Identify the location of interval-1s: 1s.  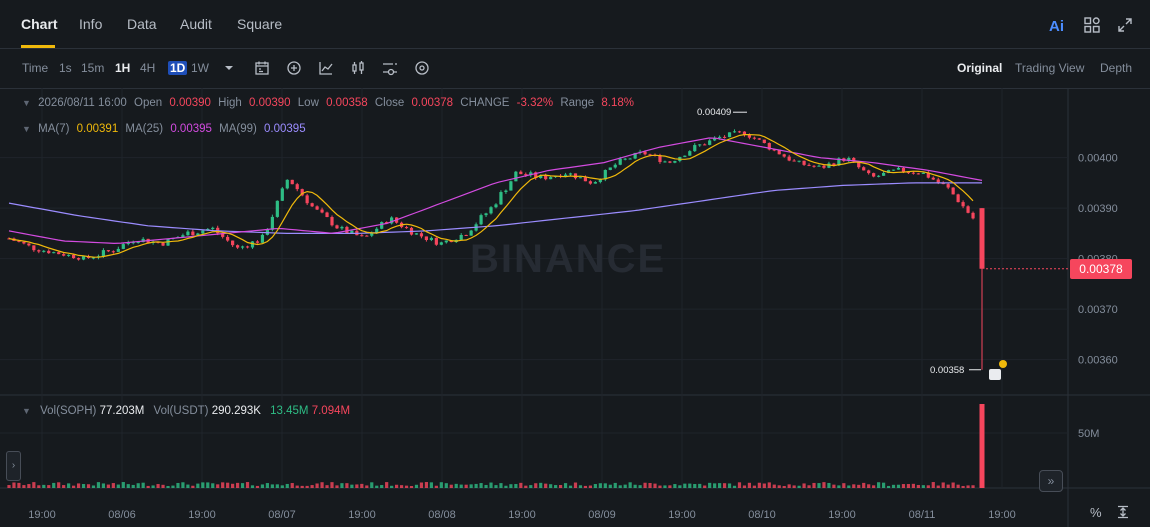
(65, 68).